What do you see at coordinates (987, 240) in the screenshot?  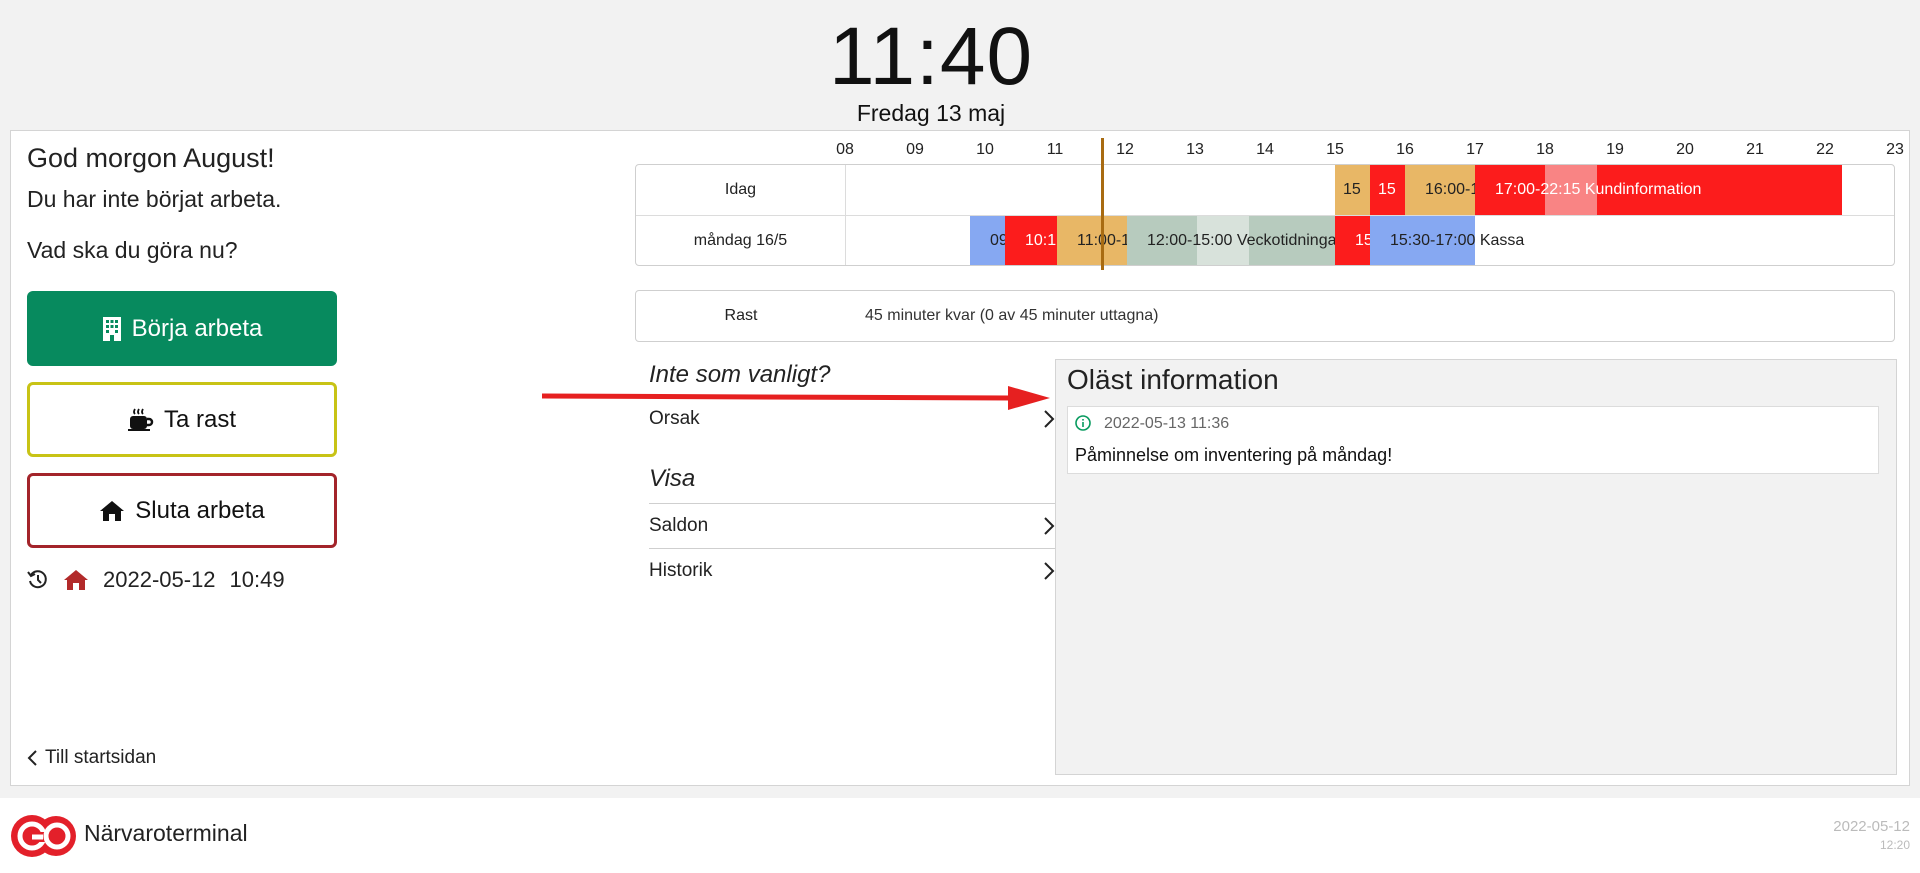 I see `shift-block: 09` at bounding box center [987, 240].